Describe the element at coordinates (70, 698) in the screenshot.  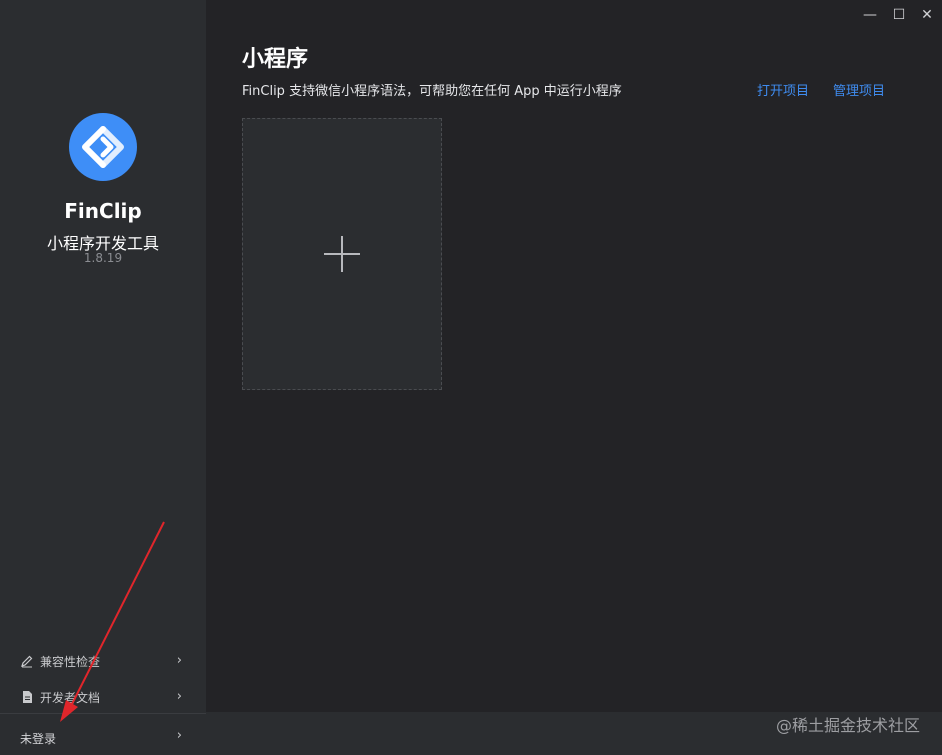
I see `sidebar-item-label: 开发者文档` at that location.